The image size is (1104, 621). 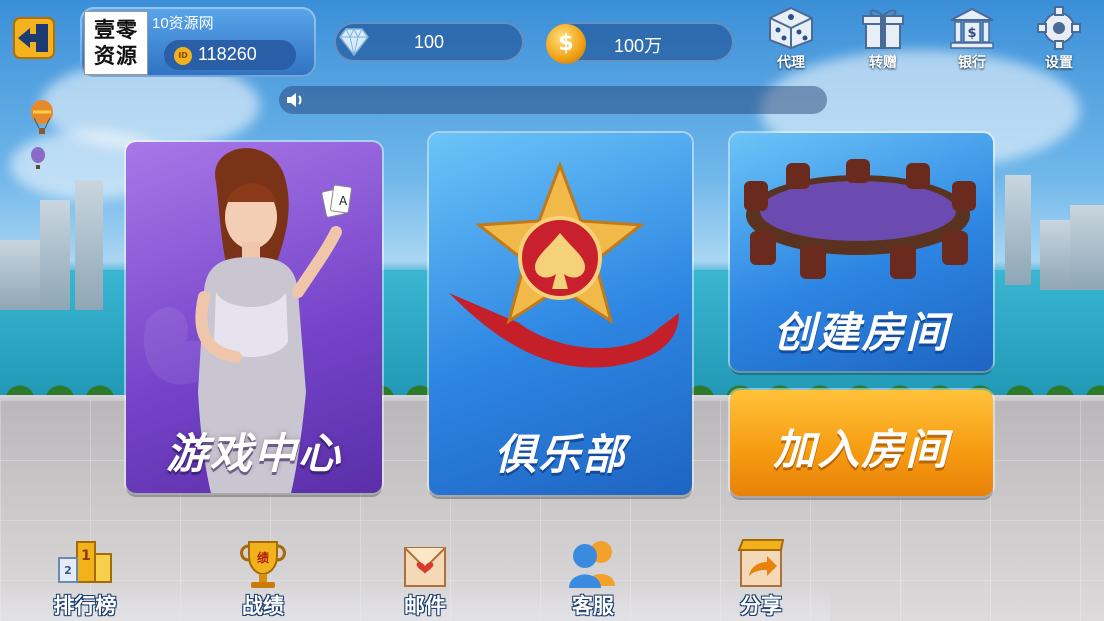 What do you see at coordinates (429, 42) in the screenshot?
I see `diamond-count: 100` at bounding box center [429, 42].